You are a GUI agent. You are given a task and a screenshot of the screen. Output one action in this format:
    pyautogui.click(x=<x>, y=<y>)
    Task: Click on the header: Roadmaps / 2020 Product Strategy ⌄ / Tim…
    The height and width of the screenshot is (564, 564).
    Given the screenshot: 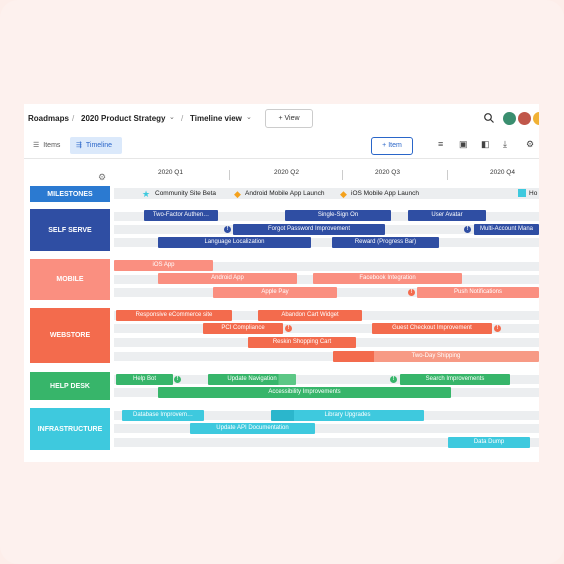 What is the action you would take?
    pyautogui.click(x=281, y=118)
    